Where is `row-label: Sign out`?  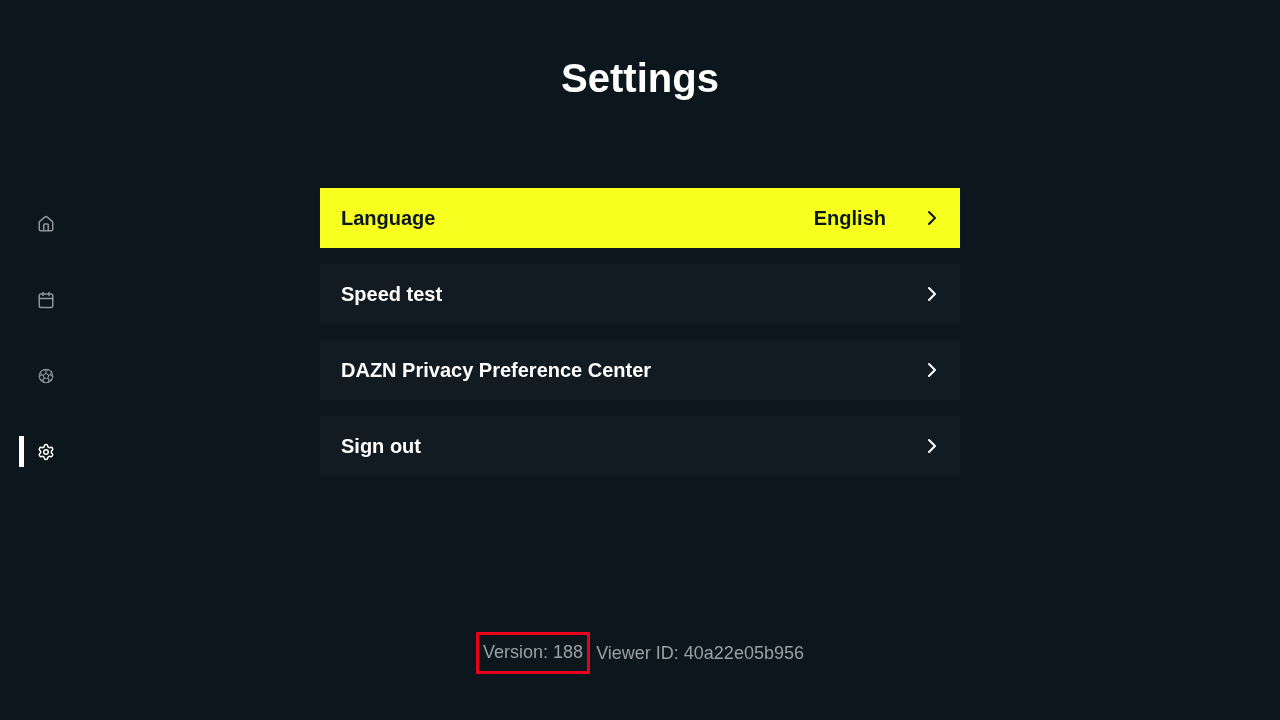 row-label: Sign out is located at coordinates (381, 446).